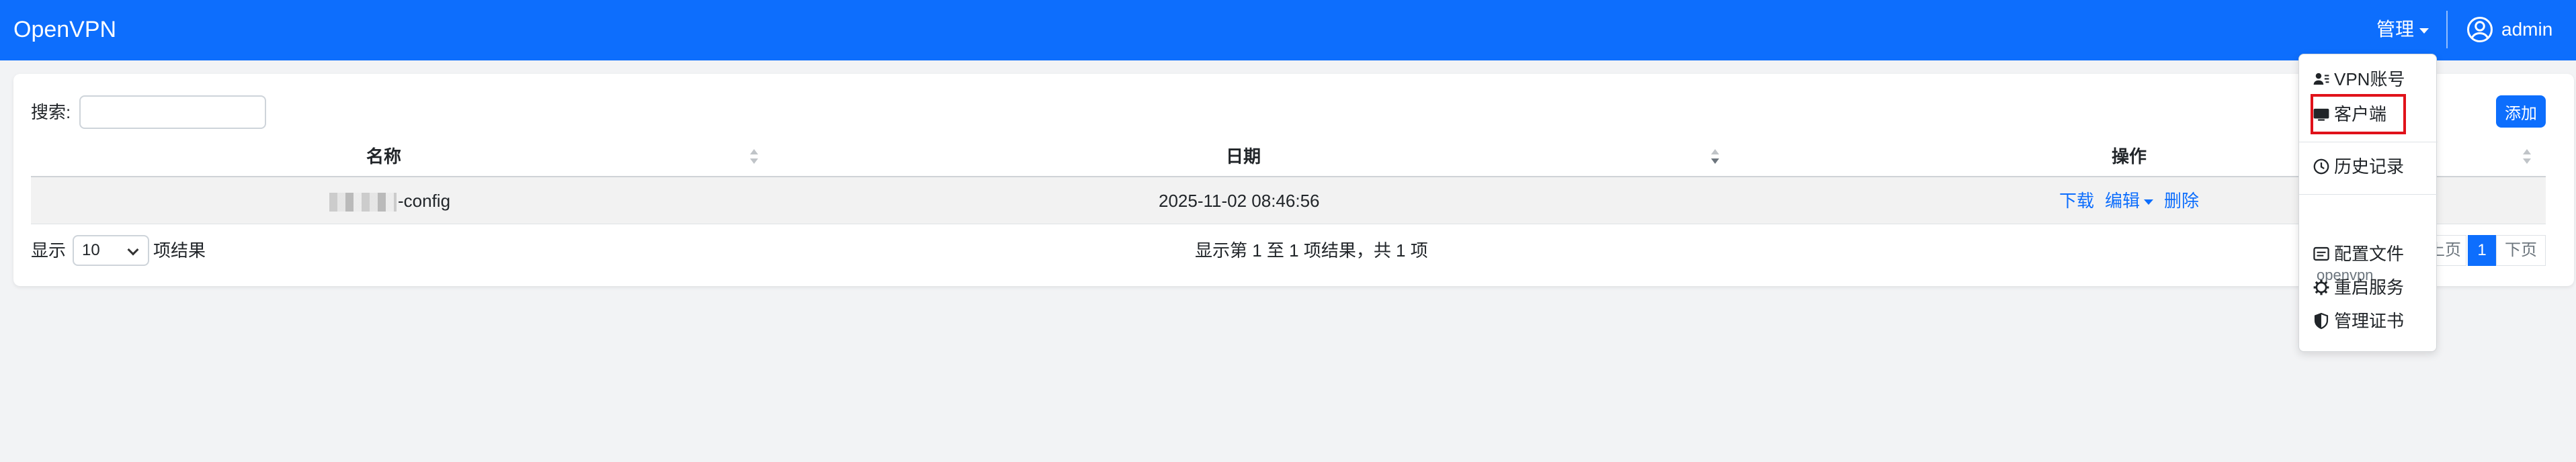 The image size is (2576, 462). I want to click on person-lines-icon, so click(2321, 79).